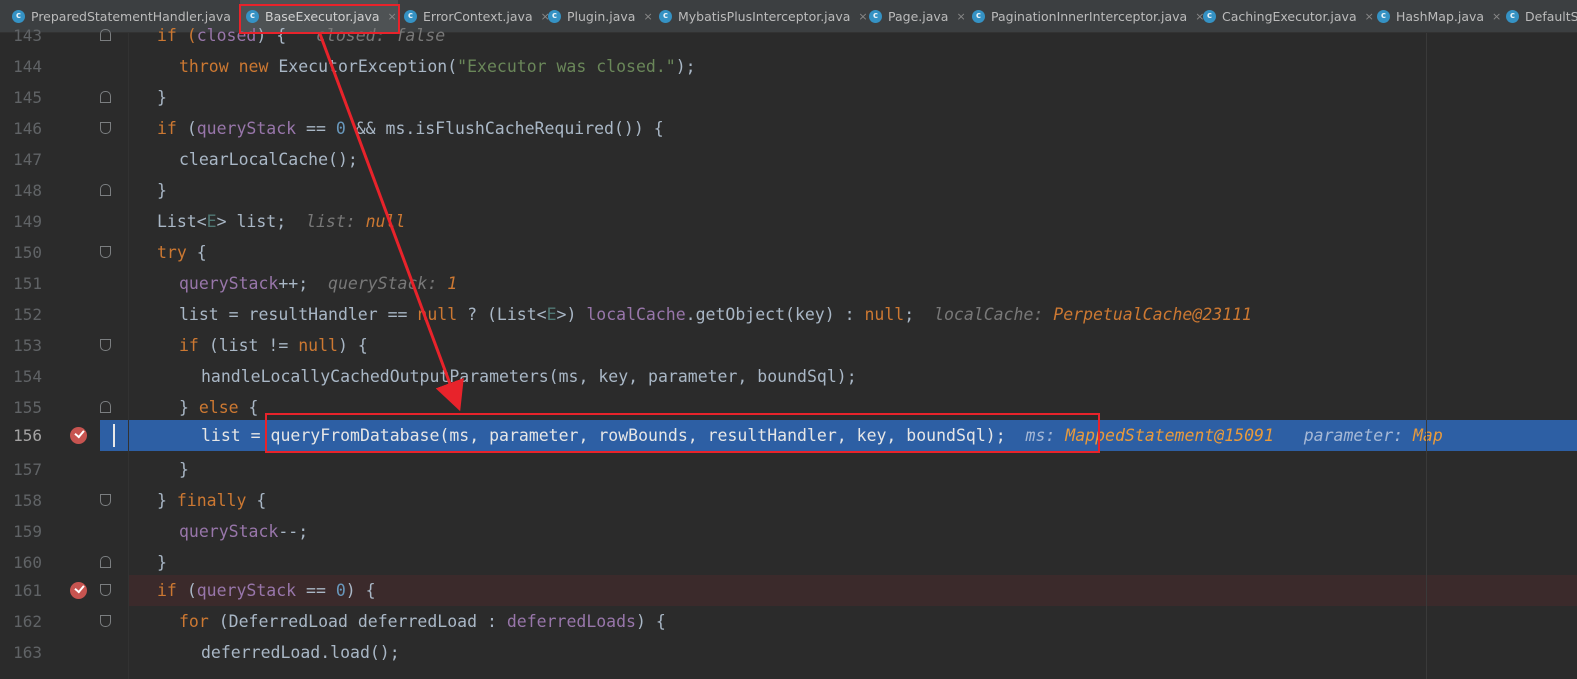  I want to click on code-line: 155 } else {, so click(788, 407).